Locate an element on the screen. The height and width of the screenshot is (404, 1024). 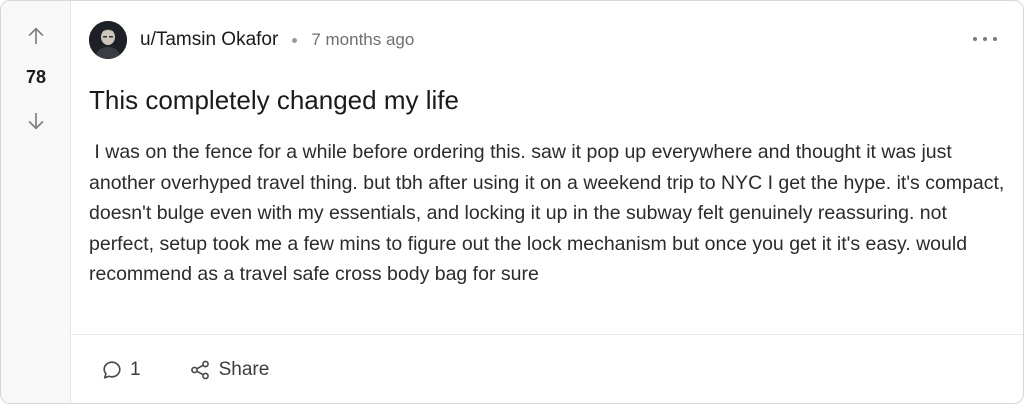
comments-button: 1 is located at coordinates (121, 370).